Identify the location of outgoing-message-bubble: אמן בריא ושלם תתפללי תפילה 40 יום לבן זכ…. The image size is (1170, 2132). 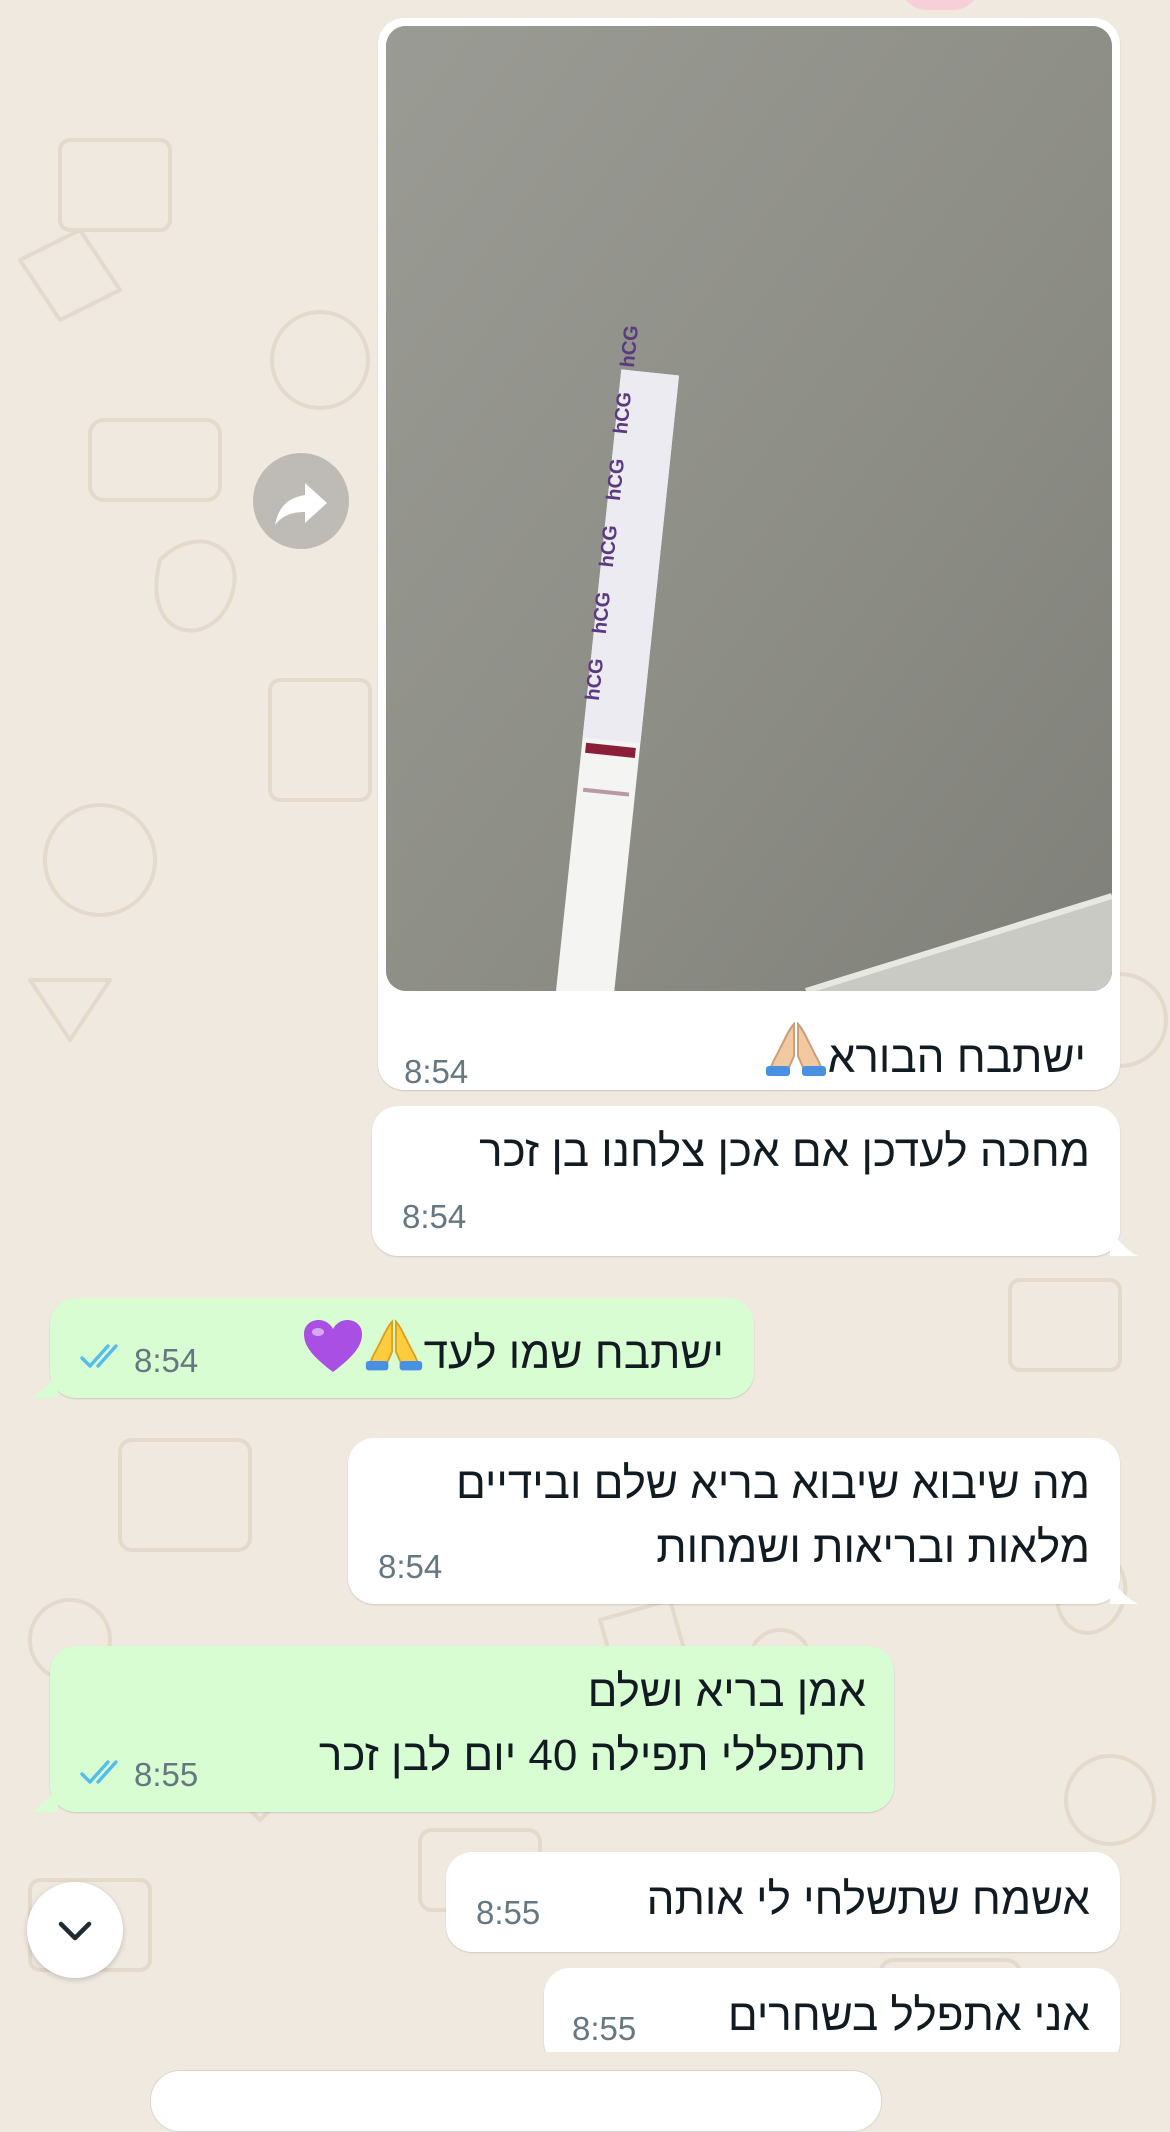
(472, 1729).